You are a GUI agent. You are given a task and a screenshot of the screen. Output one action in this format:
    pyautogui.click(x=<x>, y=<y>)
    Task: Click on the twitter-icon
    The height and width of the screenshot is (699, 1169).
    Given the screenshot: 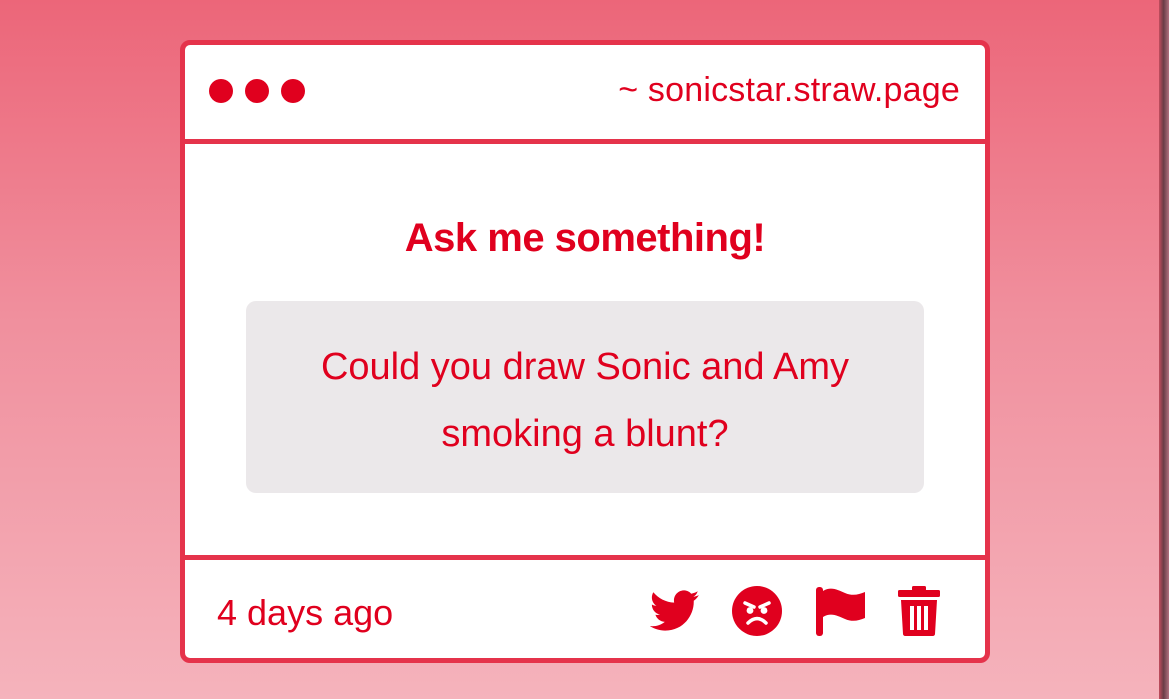 What is the action you would take?
    pyautogui.click(x=675, y=611)
    